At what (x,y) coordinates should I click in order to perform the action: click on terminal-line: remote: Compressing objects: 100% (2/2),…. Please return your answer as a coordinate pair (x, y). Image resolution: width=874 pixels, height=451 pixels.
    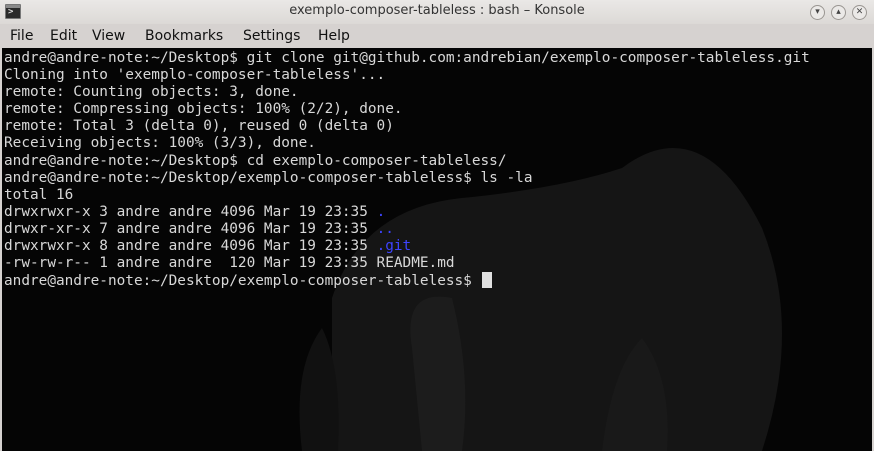
    Looking at the image, I should click on (203, 109).